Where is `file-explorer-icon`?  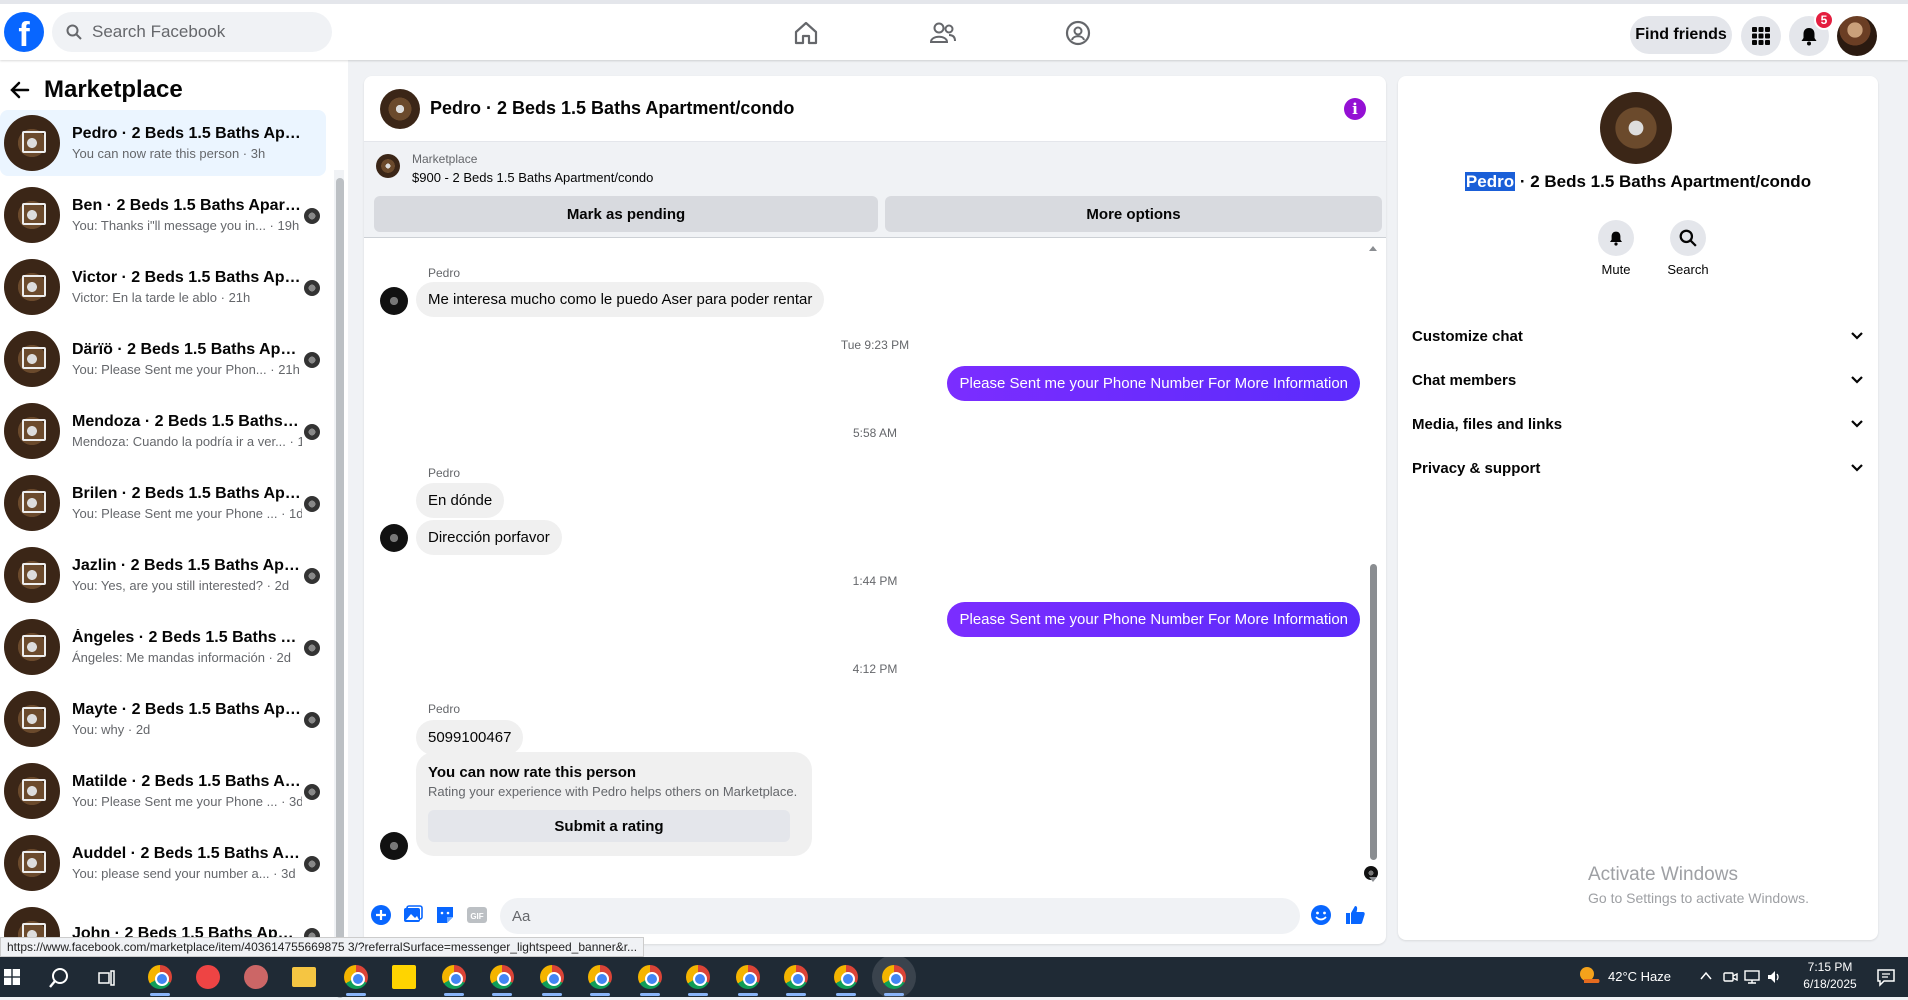
file-explorer-icon is located at coordinates (304, 977).